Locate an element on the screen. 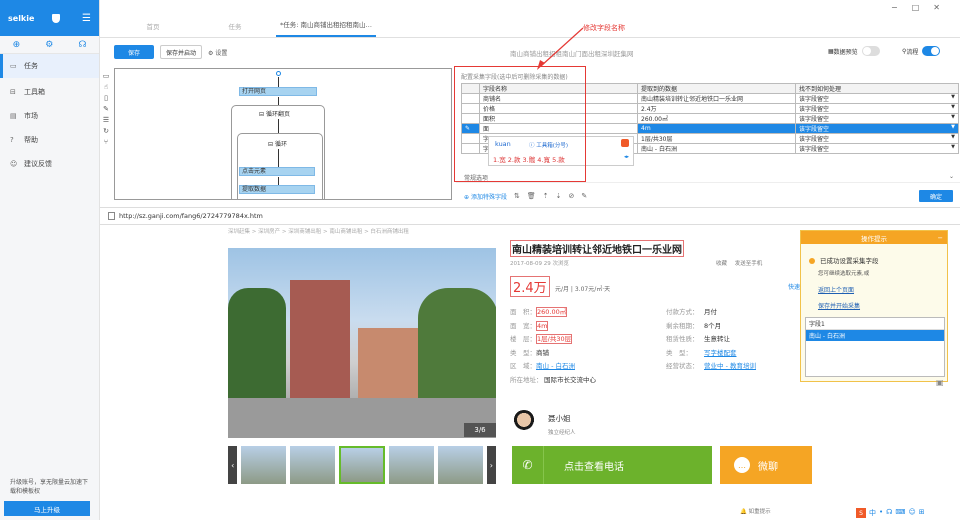 This screenshot has height=520, width=960. detail-value: 南山 - 白石洲 is located at coordinates (555, 366).